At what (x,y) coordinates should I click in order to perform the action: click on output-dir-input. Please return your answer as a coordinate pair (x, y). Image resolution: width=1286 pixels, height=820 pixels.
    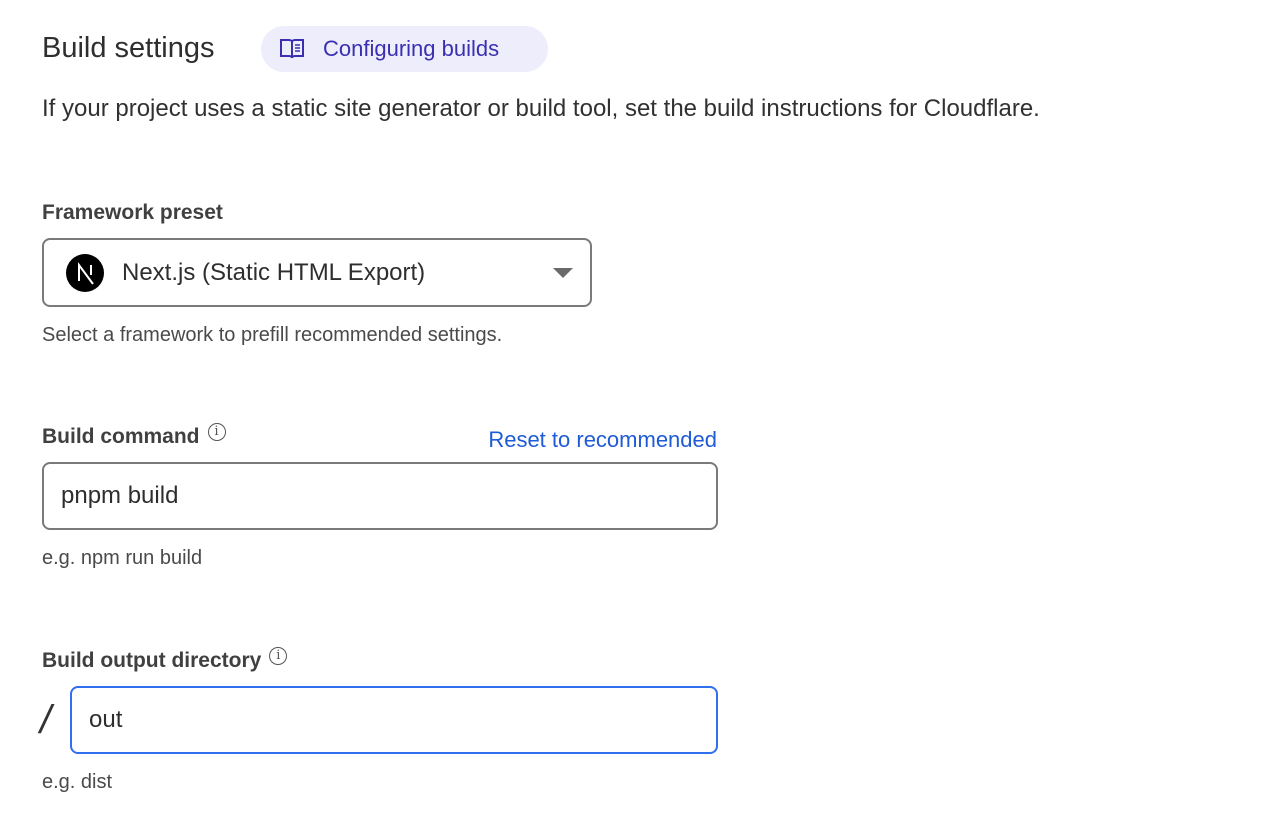
    Looking at the image, I should click on (394, 720).